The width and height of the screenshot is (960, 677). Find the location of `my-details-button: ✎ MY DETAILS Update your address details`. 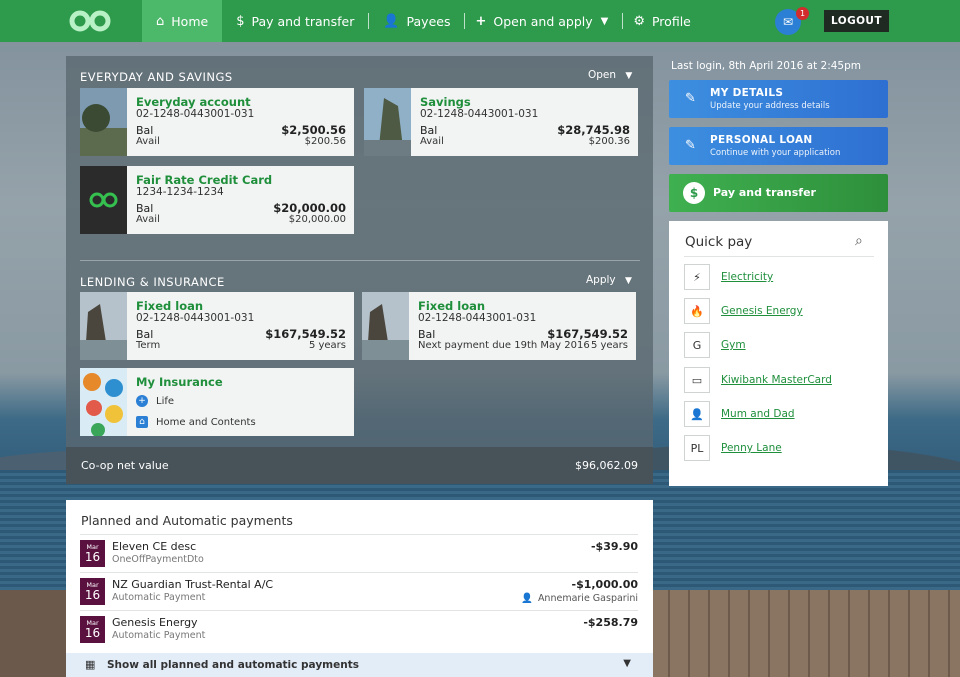

my-details-button: ✎ MY DETAILS Update your address details is located at coordinates (778, 99).